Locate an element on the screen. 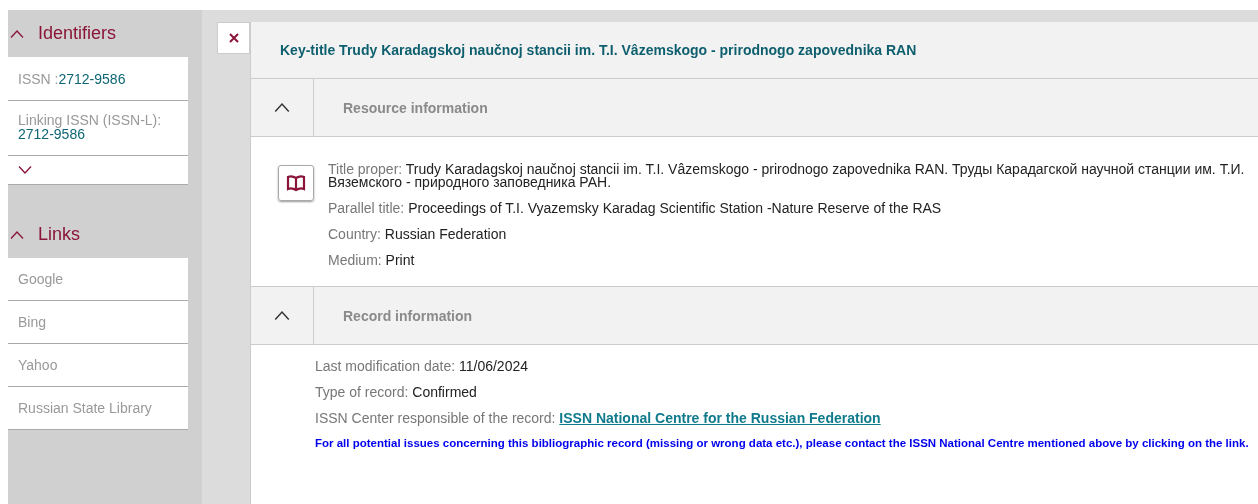 The width and height of the screenshot is (1258, 504). close-button is located at coordinates (233, 38).